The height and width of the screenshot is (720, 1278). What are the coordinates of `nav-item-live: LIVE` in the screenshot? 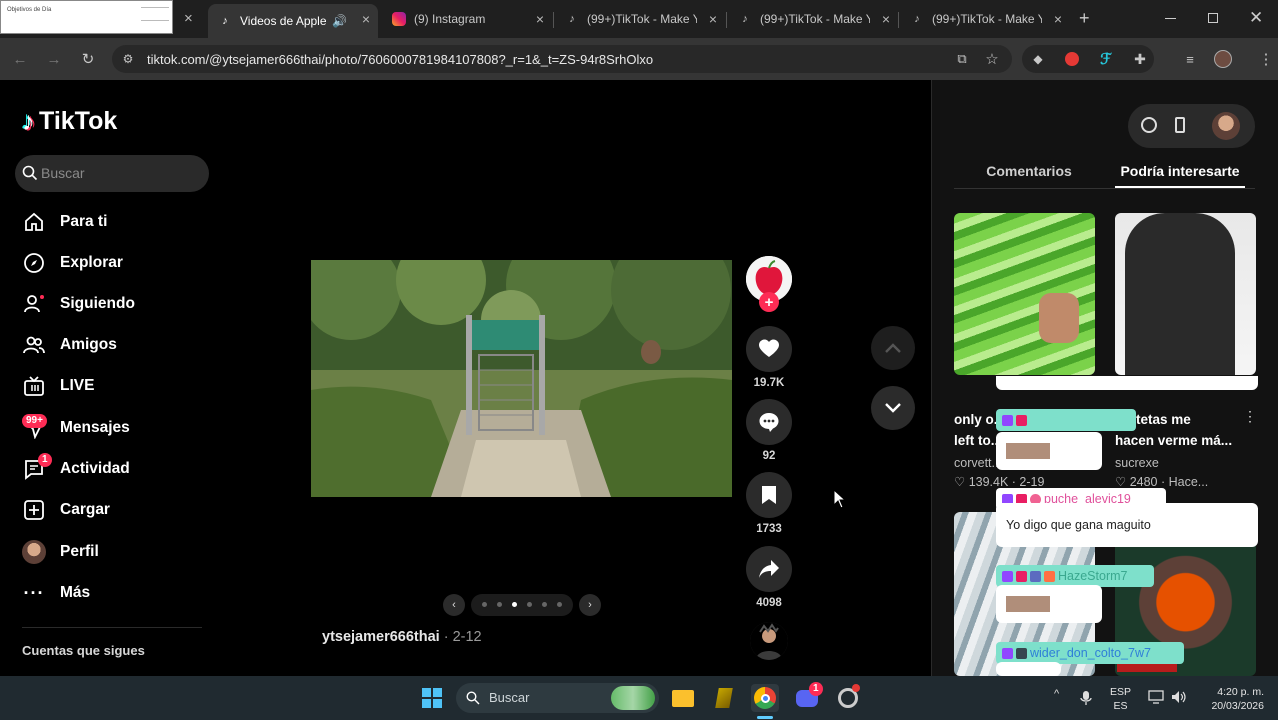 It's located at (58, 386).